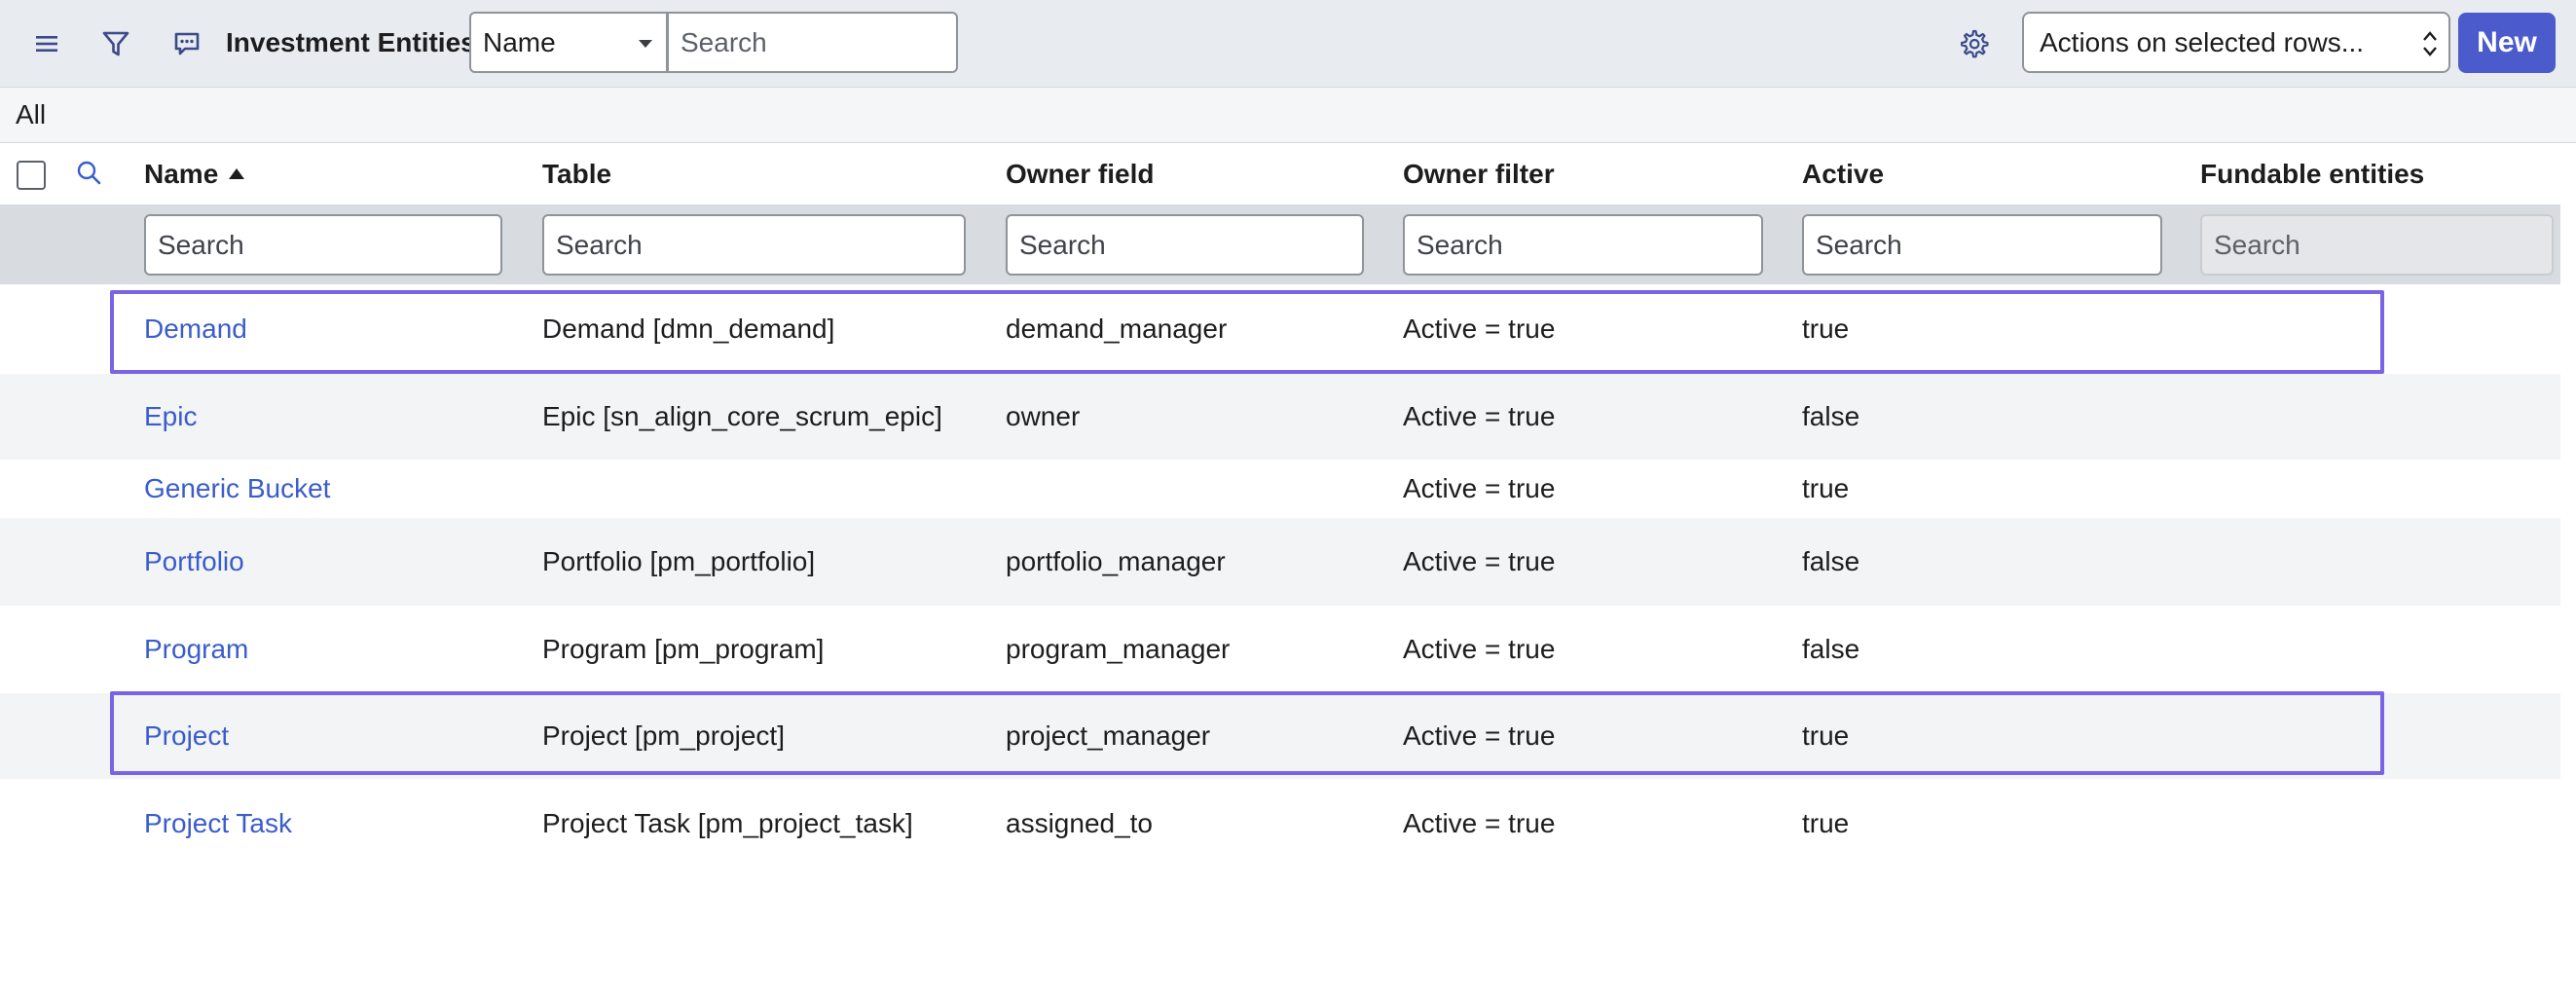 The image size is (2576, 997). Describe the element at coordinates (1982, 245) in the screenshot. I see `active-search-input` at that location.